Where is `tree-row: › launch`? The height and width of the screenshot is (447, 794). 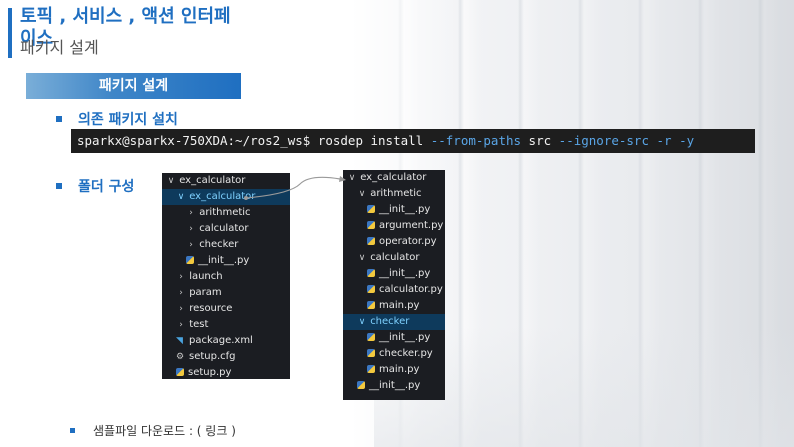 tree-row: › launch is located at coordinates (226, 277).